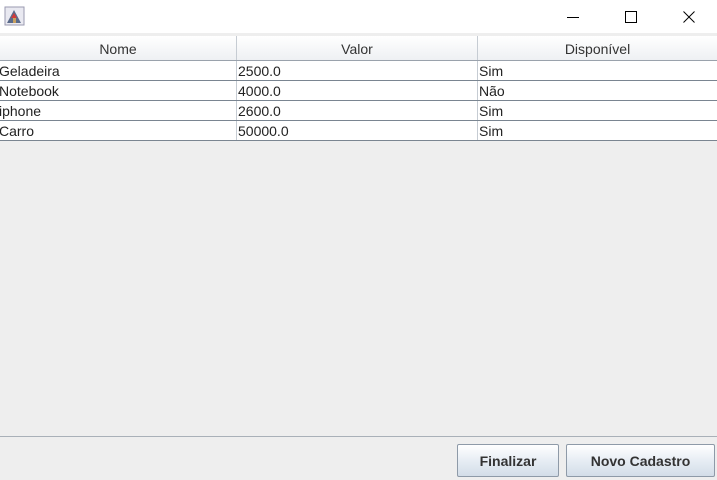 The width and height of the screenshot is (717, 480). Describe the element at coordinates (118, 48) in the screenshot. I see `column-header-nome: Nome` at that location.